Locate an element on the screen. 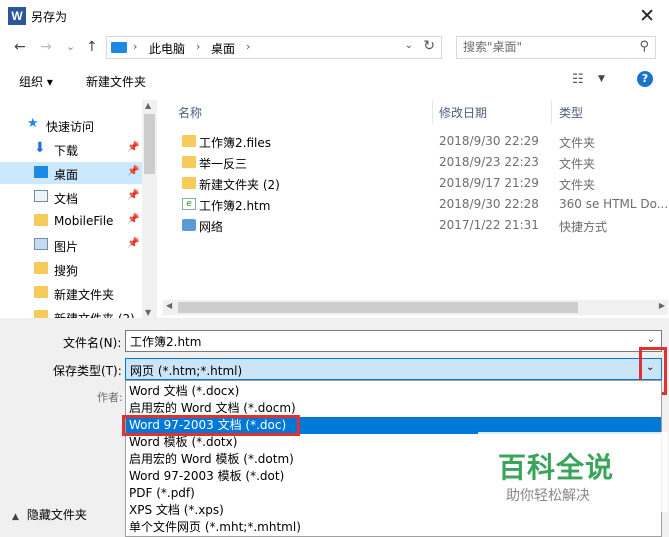 The height and width of the screenshot is (537, 669). filename-field: ⌄ is located at coordinates (393, 341).